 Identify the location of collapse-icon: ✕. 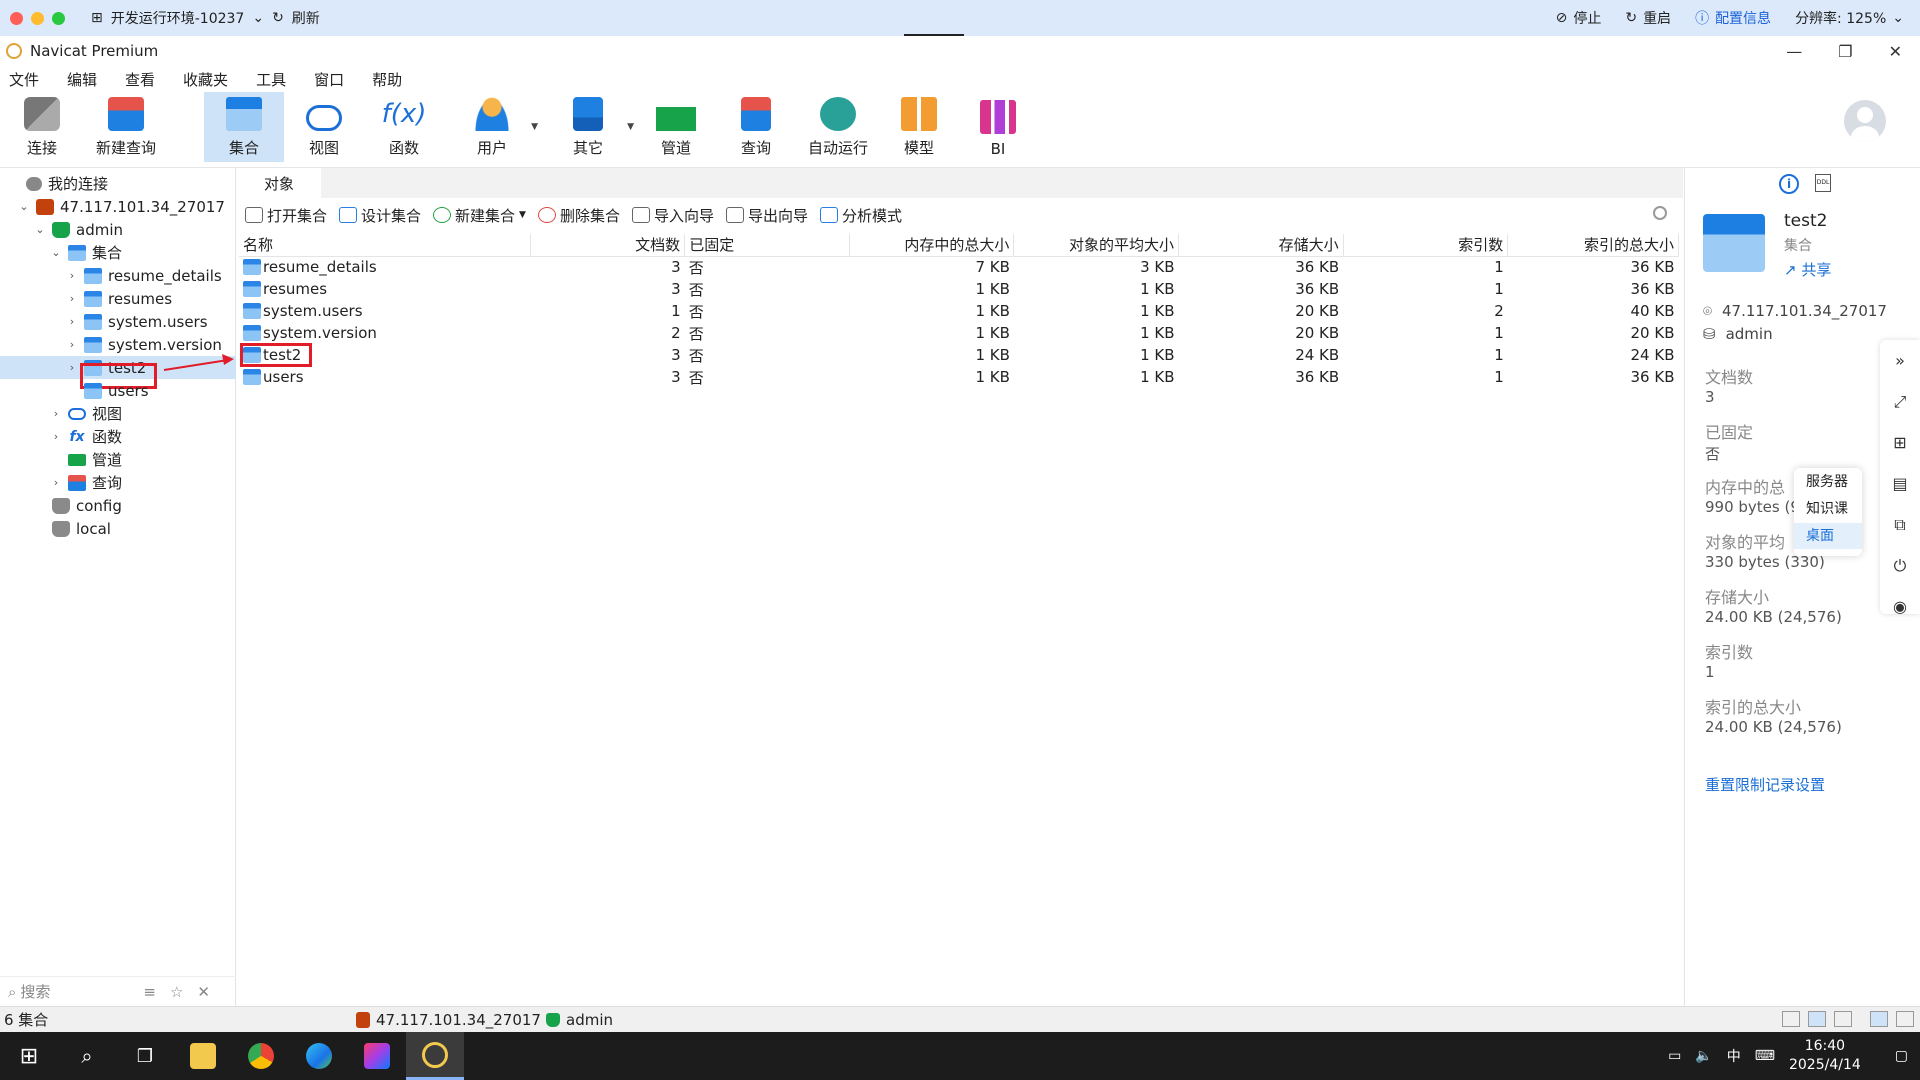
(203, 992).